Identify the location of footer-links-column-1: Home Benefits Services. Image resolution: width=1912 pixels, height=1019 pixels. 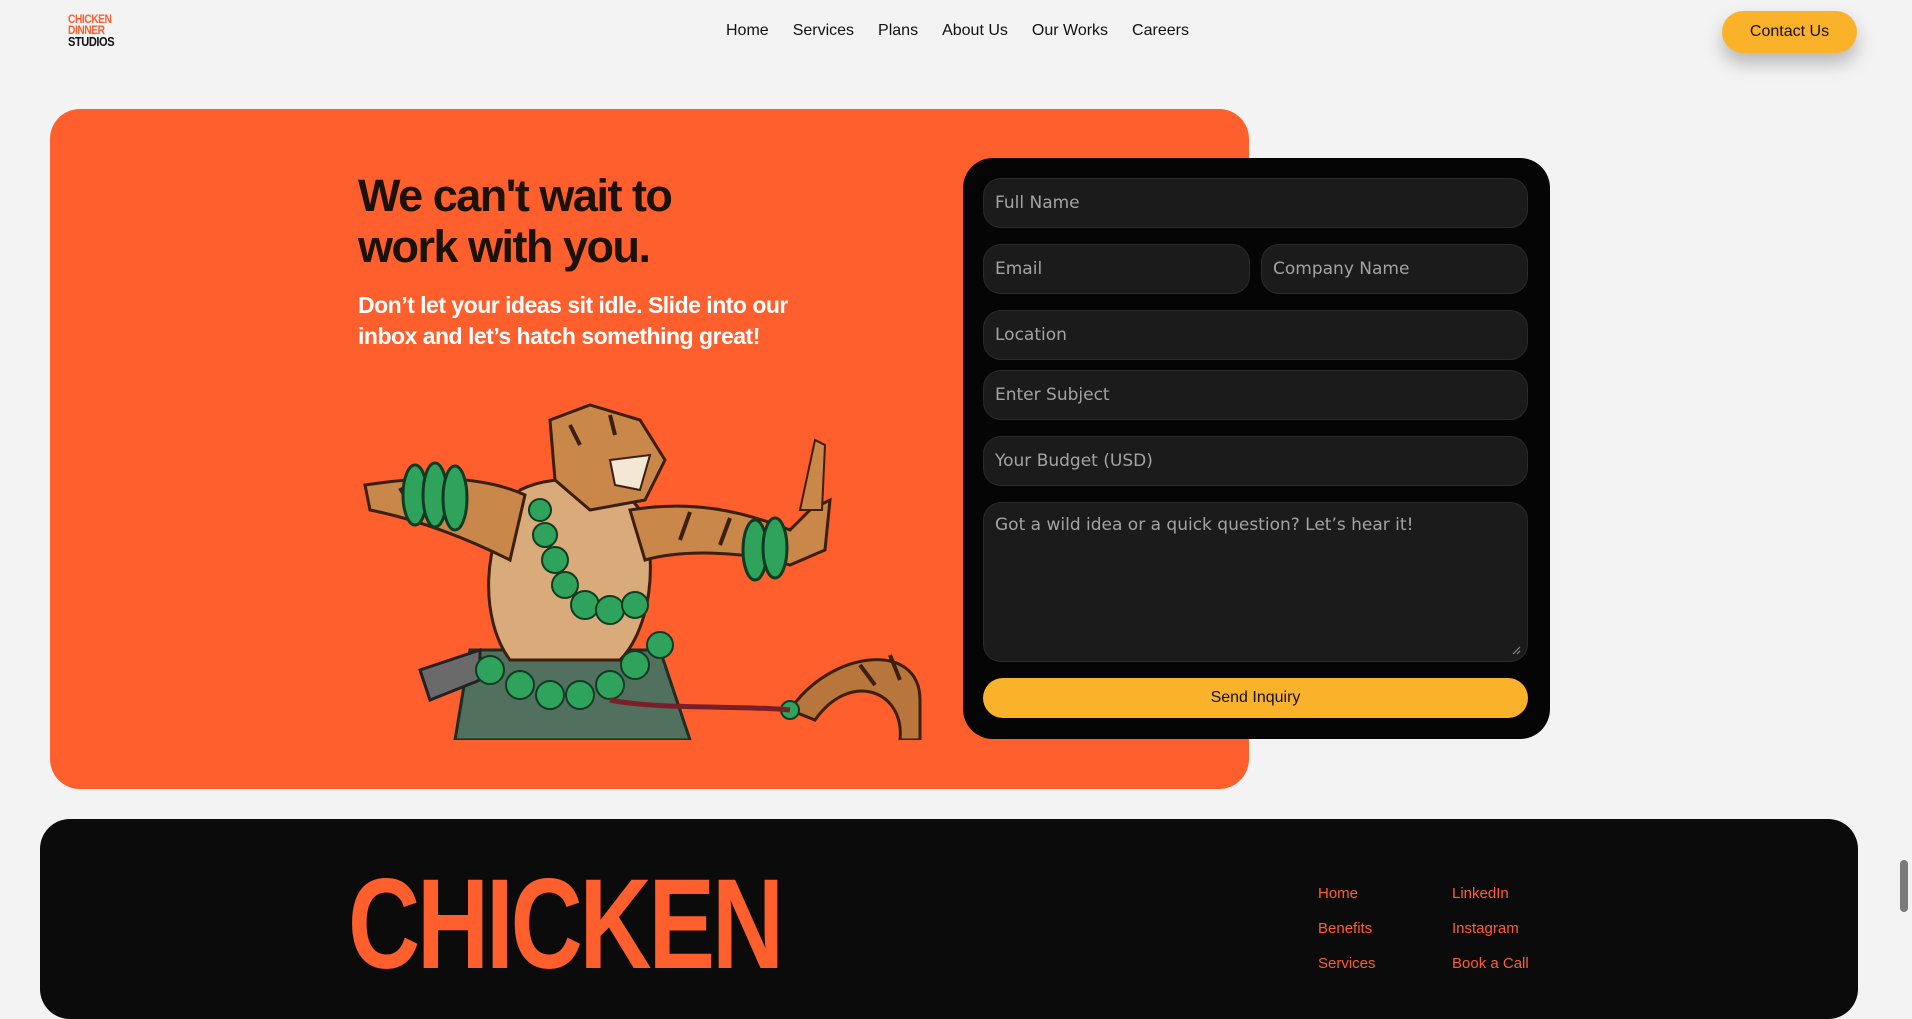
(1347, 928).